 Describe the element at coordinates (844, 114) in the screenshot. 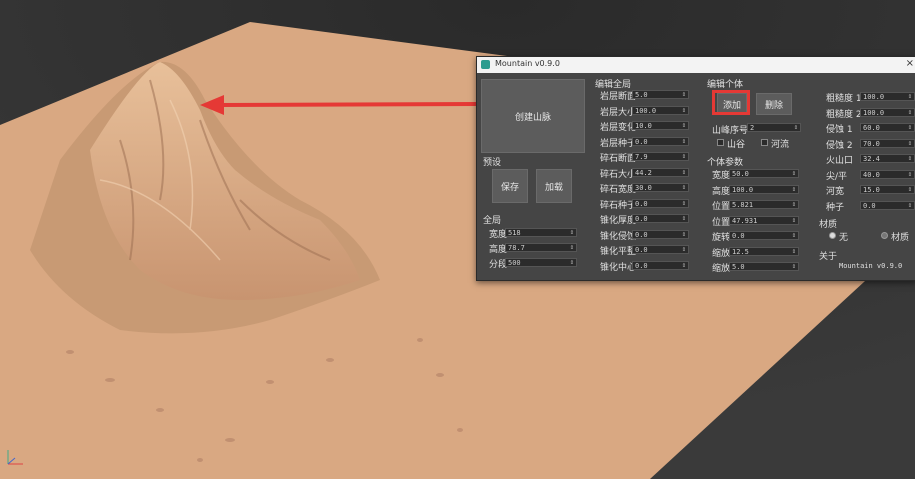

I see `right-field-label: 粗糙度 2` at that location.